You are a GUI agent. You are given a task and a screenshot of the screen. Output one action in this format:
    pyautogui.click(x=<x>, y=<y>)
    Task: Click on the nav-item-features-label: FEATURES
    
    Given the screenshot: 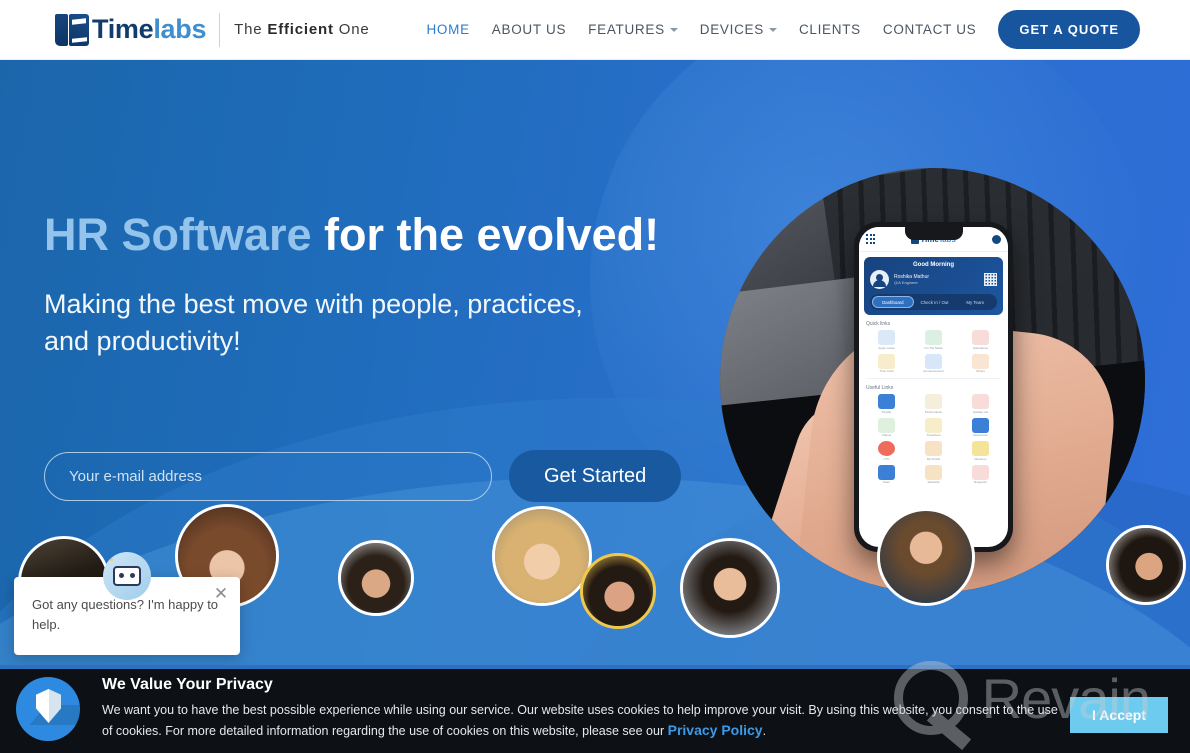 What is the action you would take?
    pyautogui.click(x=626, y=29)
    